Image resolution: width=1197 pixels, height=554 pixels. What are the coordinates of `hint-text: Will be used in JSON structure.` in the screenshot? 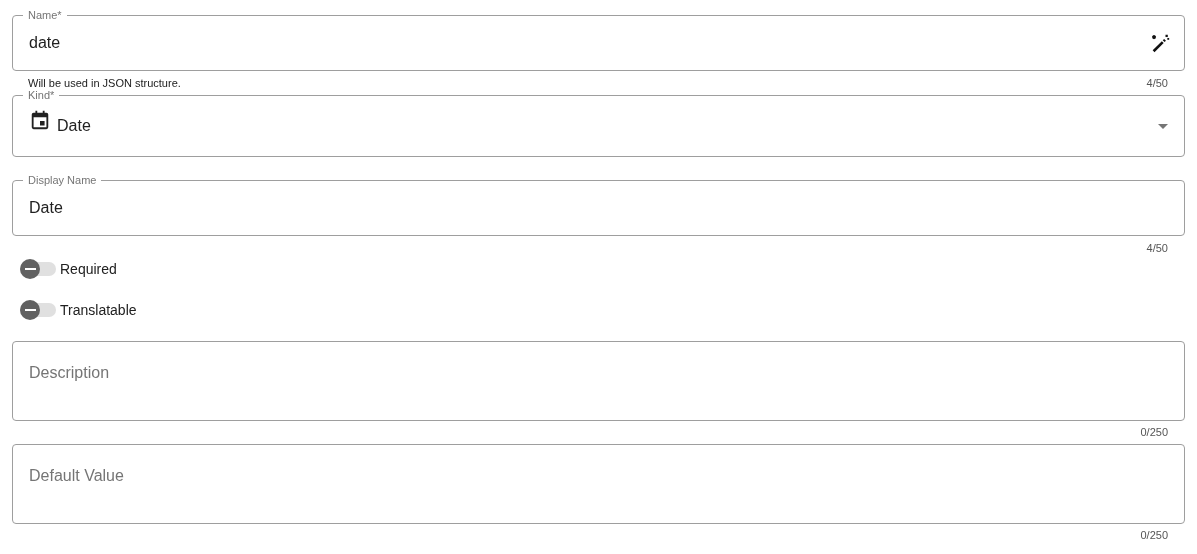 It's located at (104, 83).